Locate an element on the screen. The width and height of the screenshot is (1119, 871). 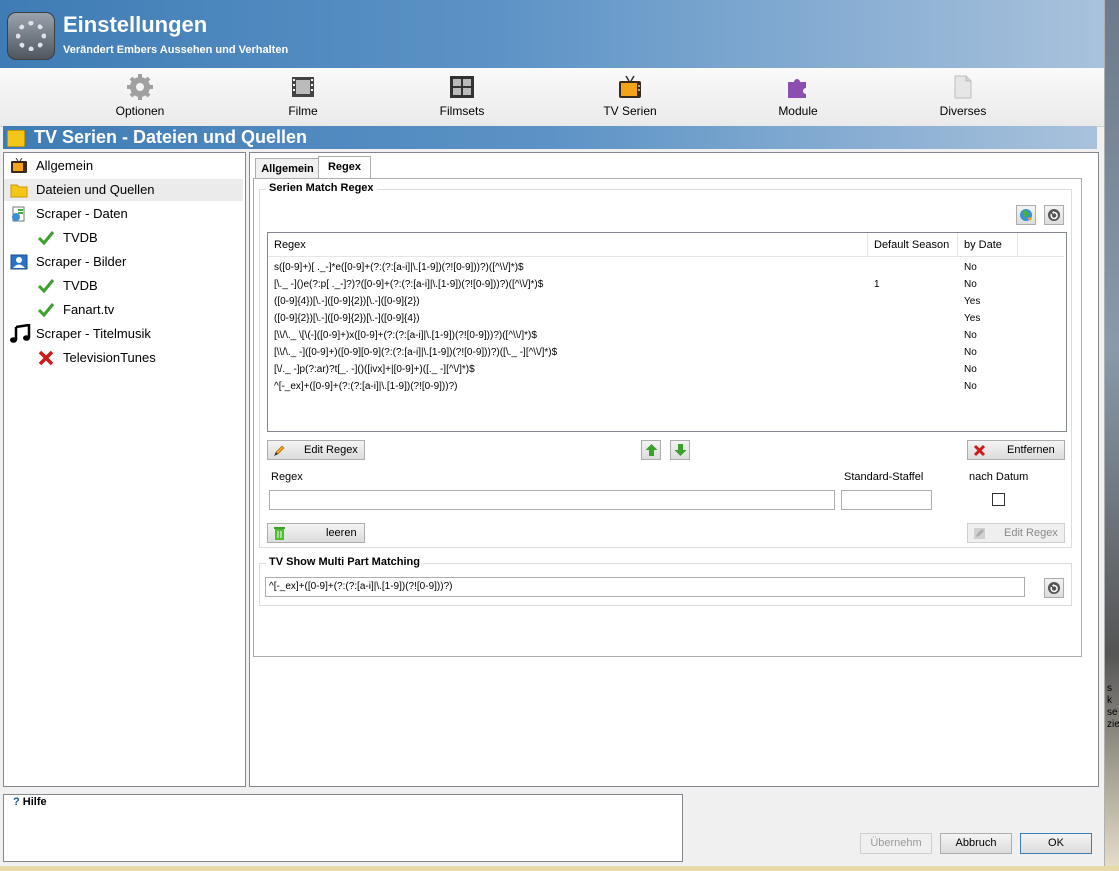
edit-regex-apply-button: Edit Regex is located at coordinates (1016, 533).